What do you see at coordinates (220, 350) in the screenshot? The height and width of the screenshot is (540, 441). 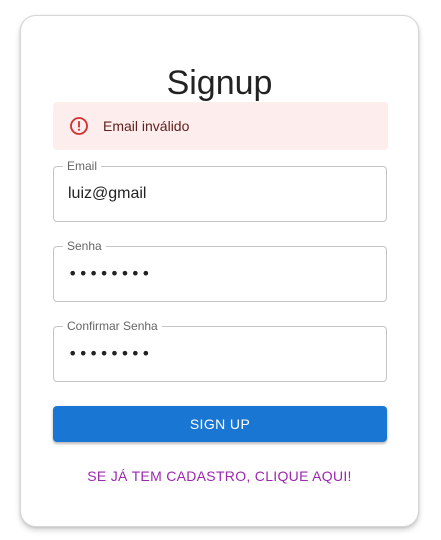 I see `confirm-password-field: Confirmar Senha ••••••••` at bounding box center [220, 350].